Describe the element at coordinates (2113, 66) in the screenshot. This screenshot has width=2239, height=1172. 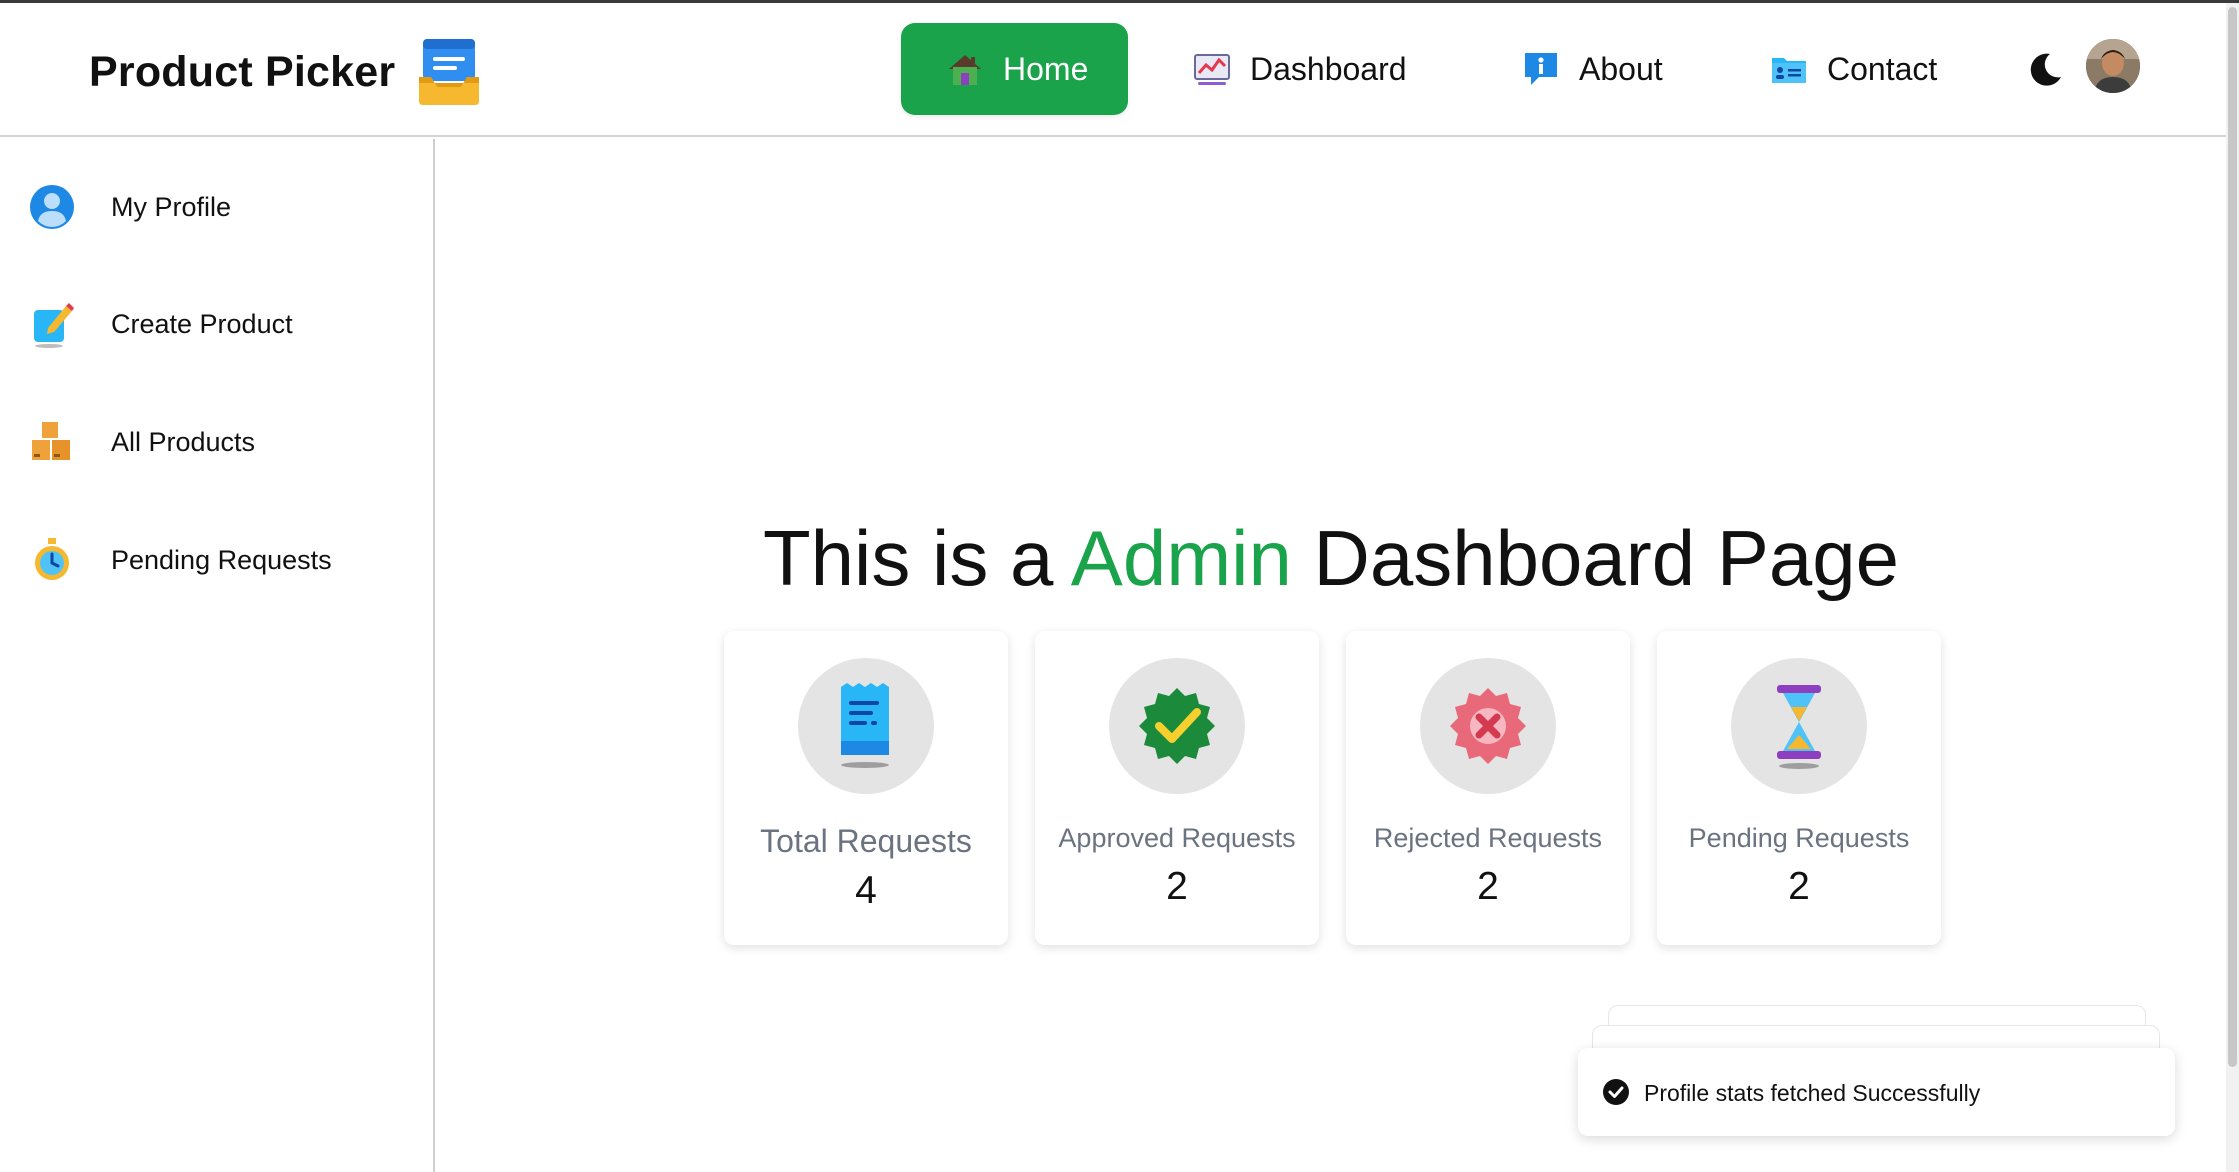
I see `user-avatar` at that location.